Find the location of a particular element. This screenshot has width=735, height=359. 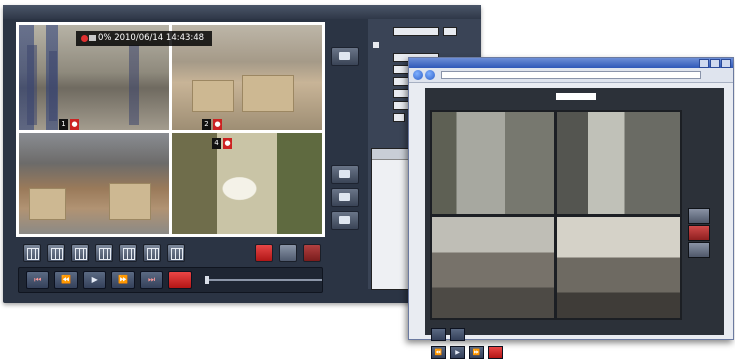

layout-nine-button is located at coordinates (104, 253).